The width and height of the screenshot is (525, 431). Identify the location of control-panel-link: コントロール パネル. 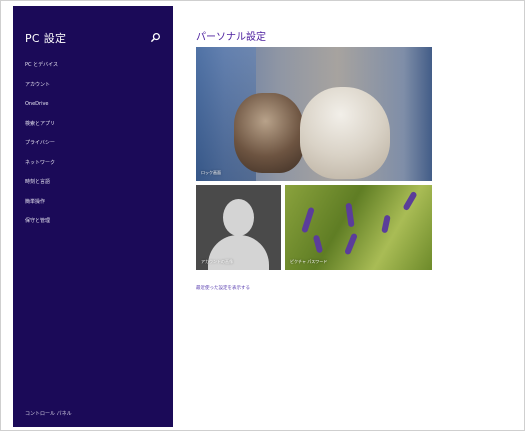
(48, 413).